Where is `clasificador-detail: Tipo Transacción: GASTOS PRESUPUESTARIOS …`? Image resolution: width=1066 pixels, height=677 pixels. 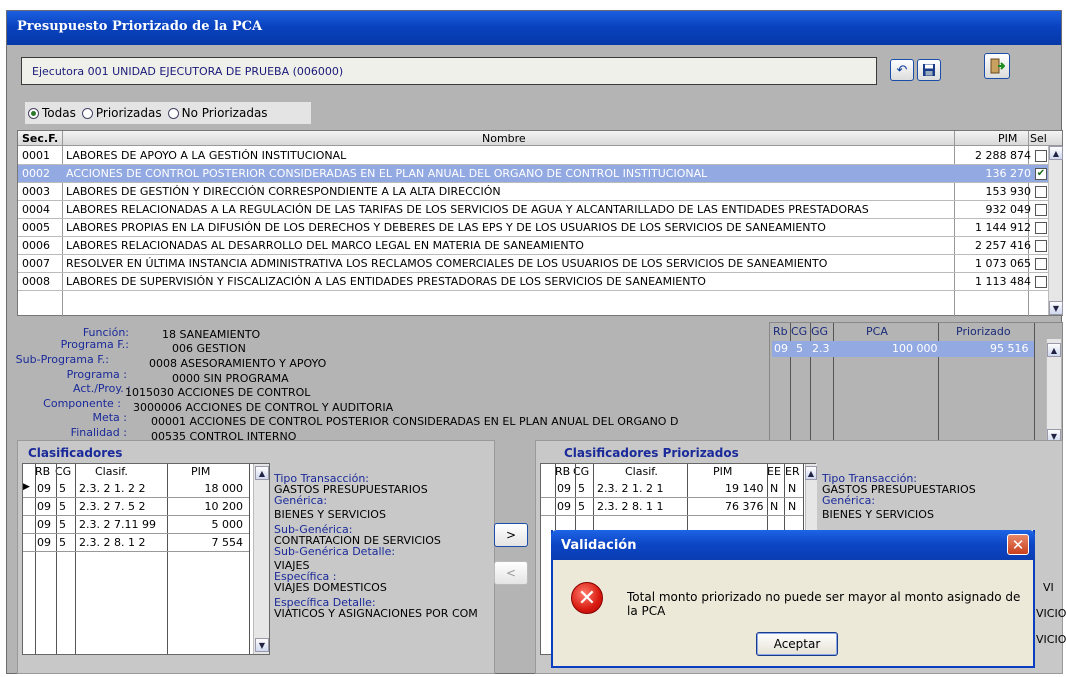
clasificador-detail: Tipo Transacción: GASTOS PRESUPUESTARIOS … is located at coordinates (376, 545).